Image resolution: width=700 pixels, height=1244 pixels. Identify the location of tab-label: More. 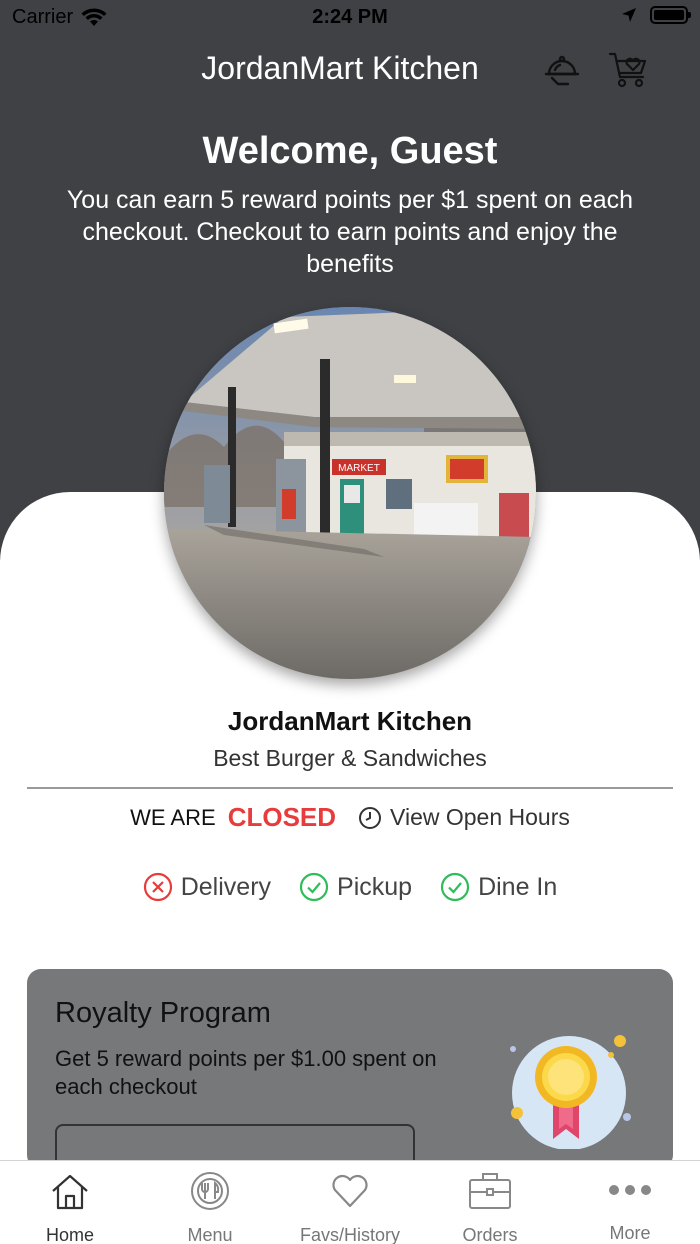
(630, 1233).